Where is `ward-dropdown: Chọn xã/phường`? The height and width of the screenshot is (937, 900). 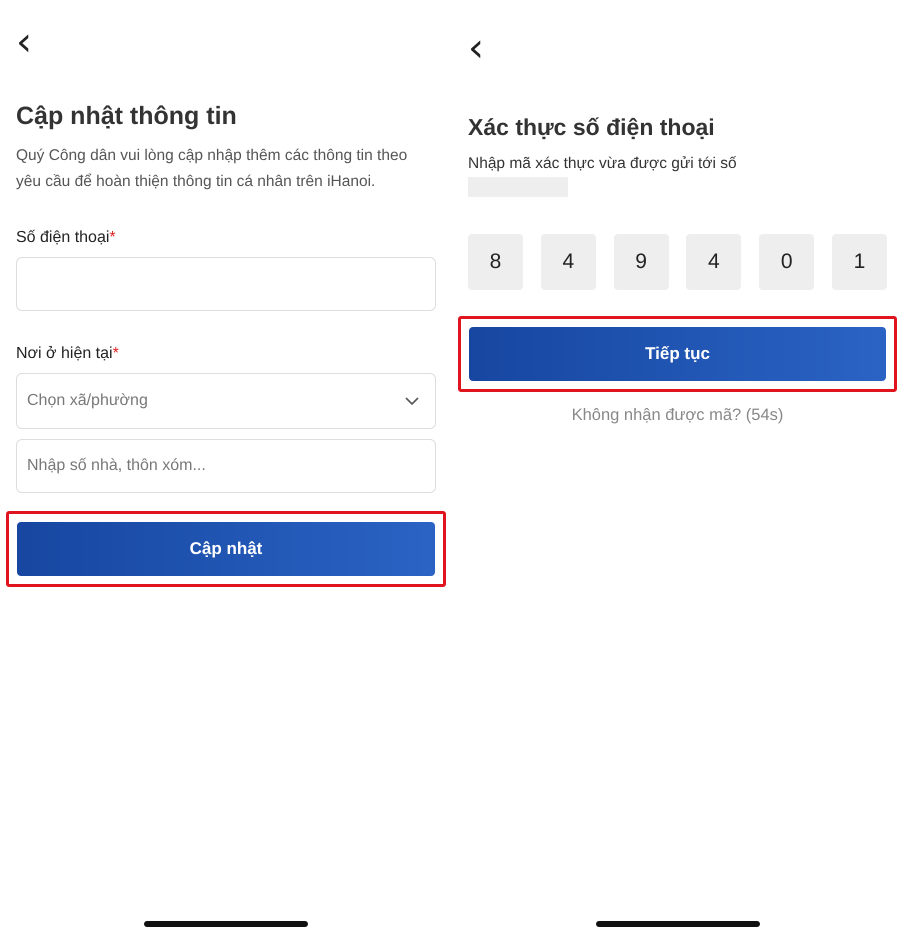 ward-dropdown: Chọn xã/phường is located at coordinates (226, 401).